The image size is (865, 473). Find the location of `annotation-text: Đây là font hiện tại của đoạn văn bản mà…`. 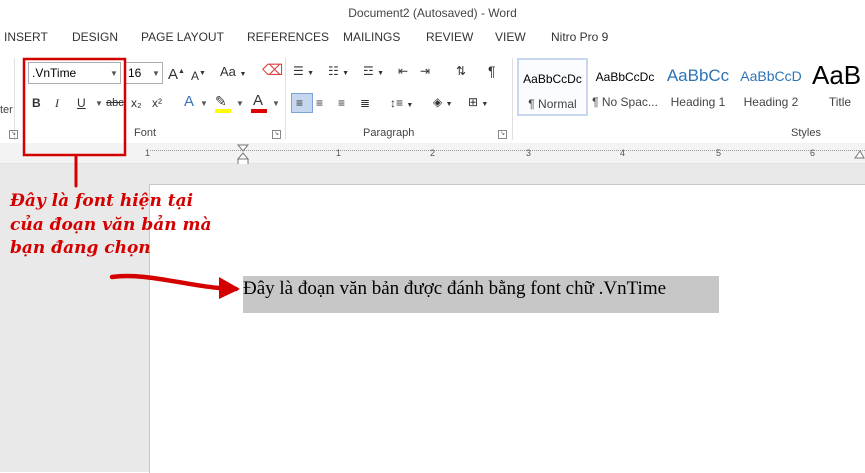

annotation-text: Đây là font hiện tại của đoạn văn bản mà… is located at coordinates (125, 225).